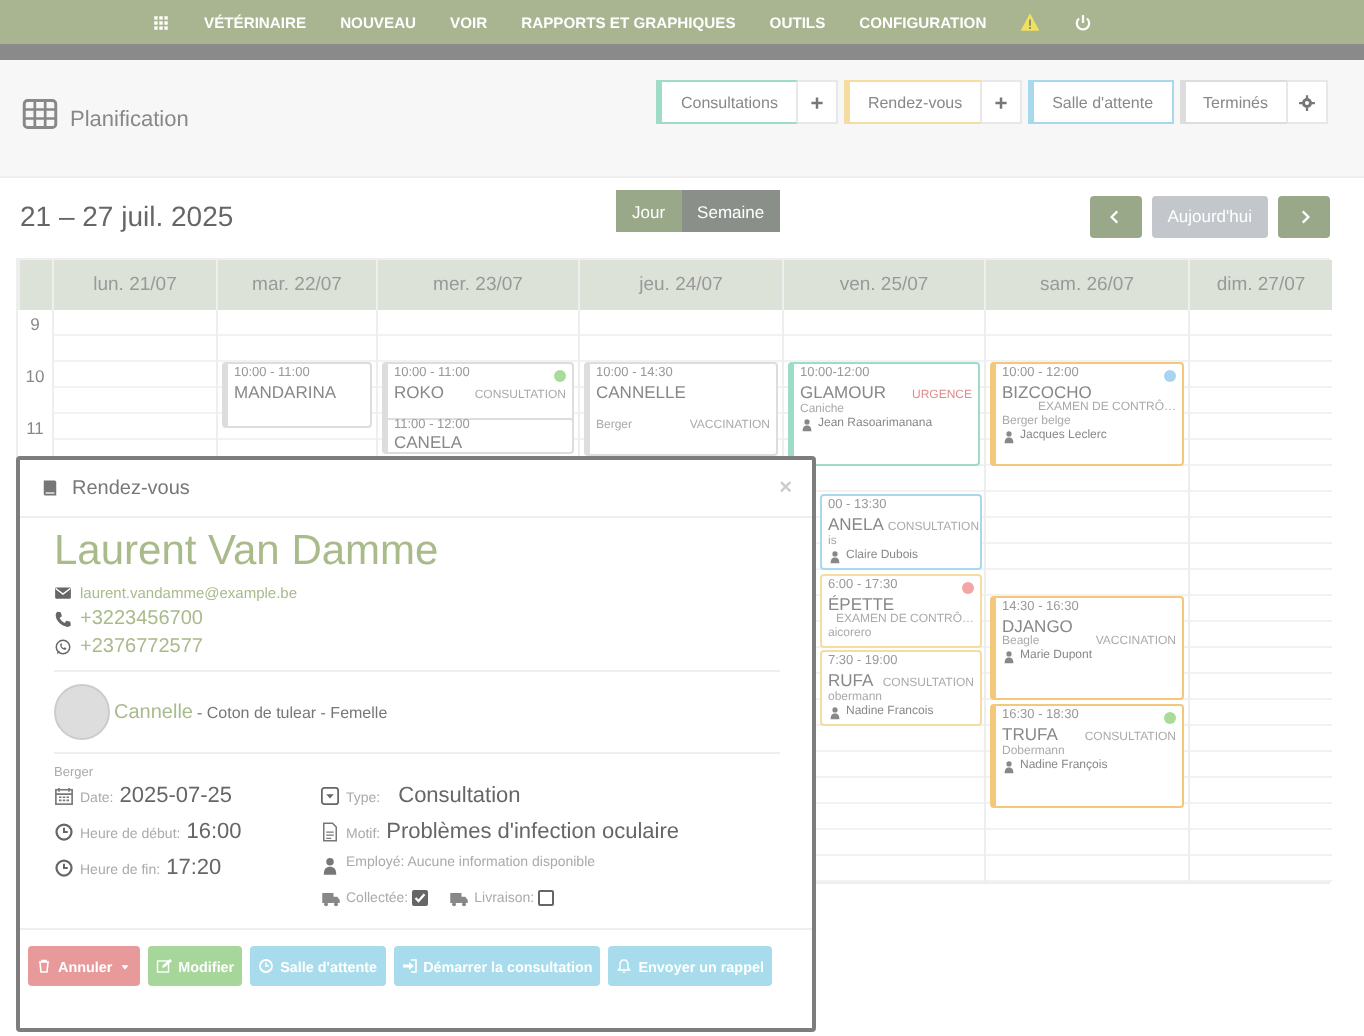  I want to click on day-header: mar. 22/07, so click(296, 285).